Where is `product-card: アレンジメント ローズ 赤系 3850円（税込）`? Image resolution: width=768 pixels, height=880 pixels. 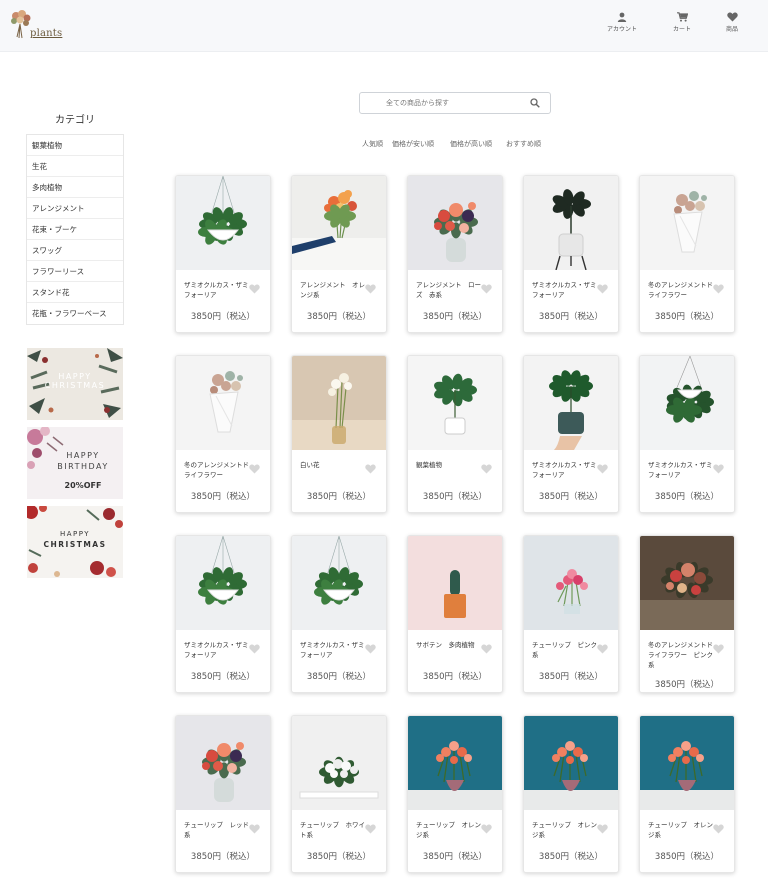 product-card: アレンジメント ローズ 赤系 3850円（税込） is located at coordinates (455, 254).